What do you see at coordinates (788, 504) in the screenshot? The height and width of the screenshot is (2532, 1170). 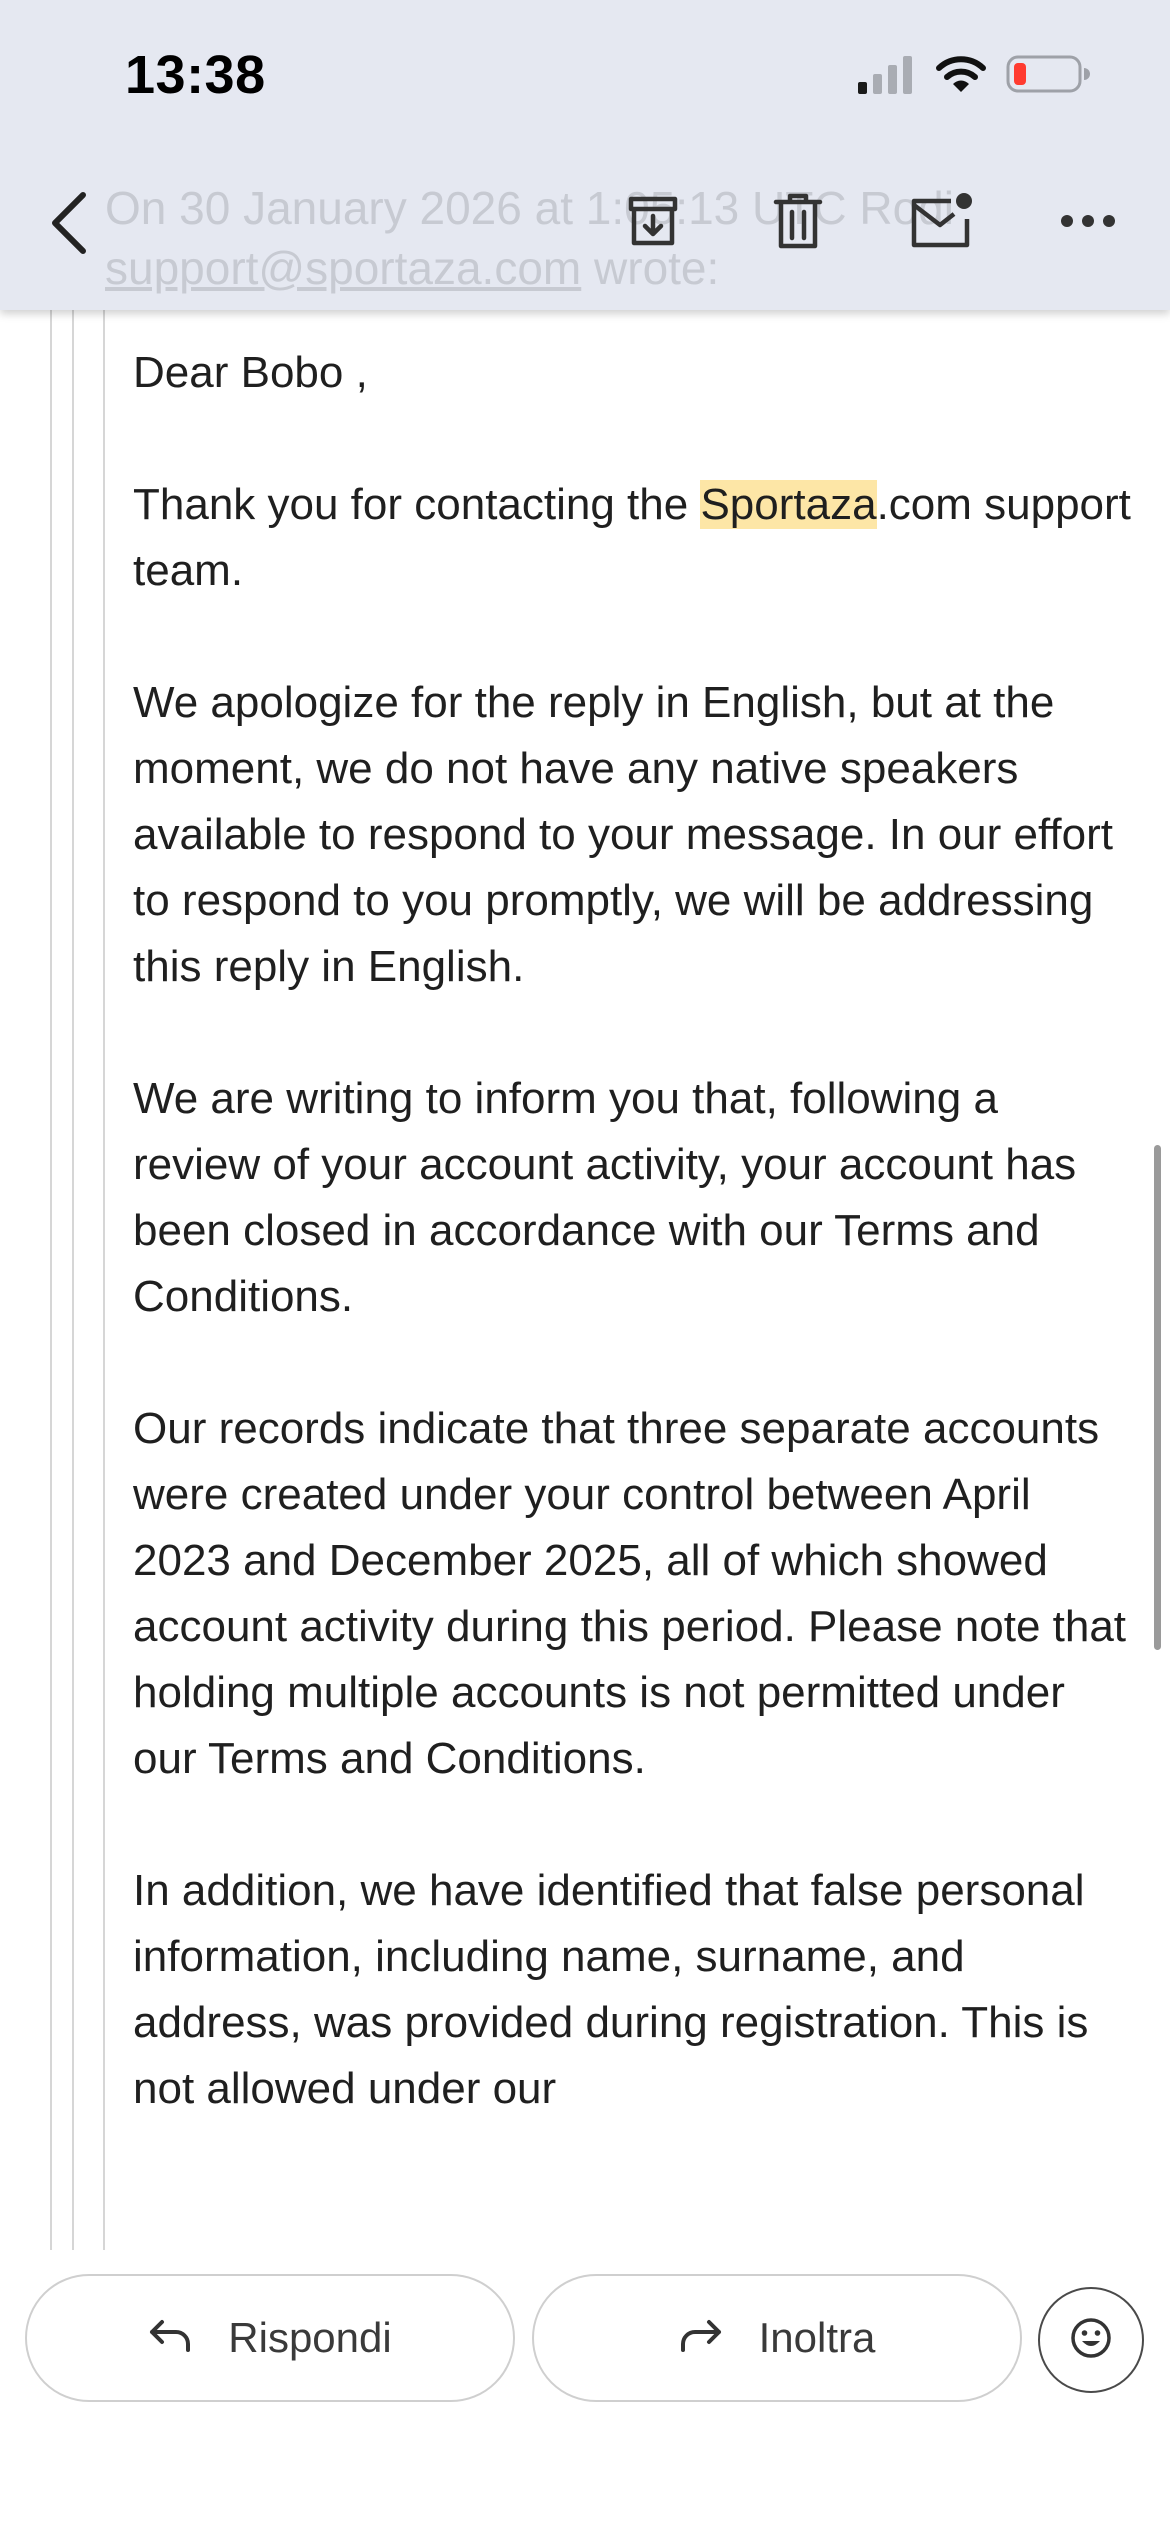 I see `search-highlight: Sportaza` at bounding box center [788, 504].